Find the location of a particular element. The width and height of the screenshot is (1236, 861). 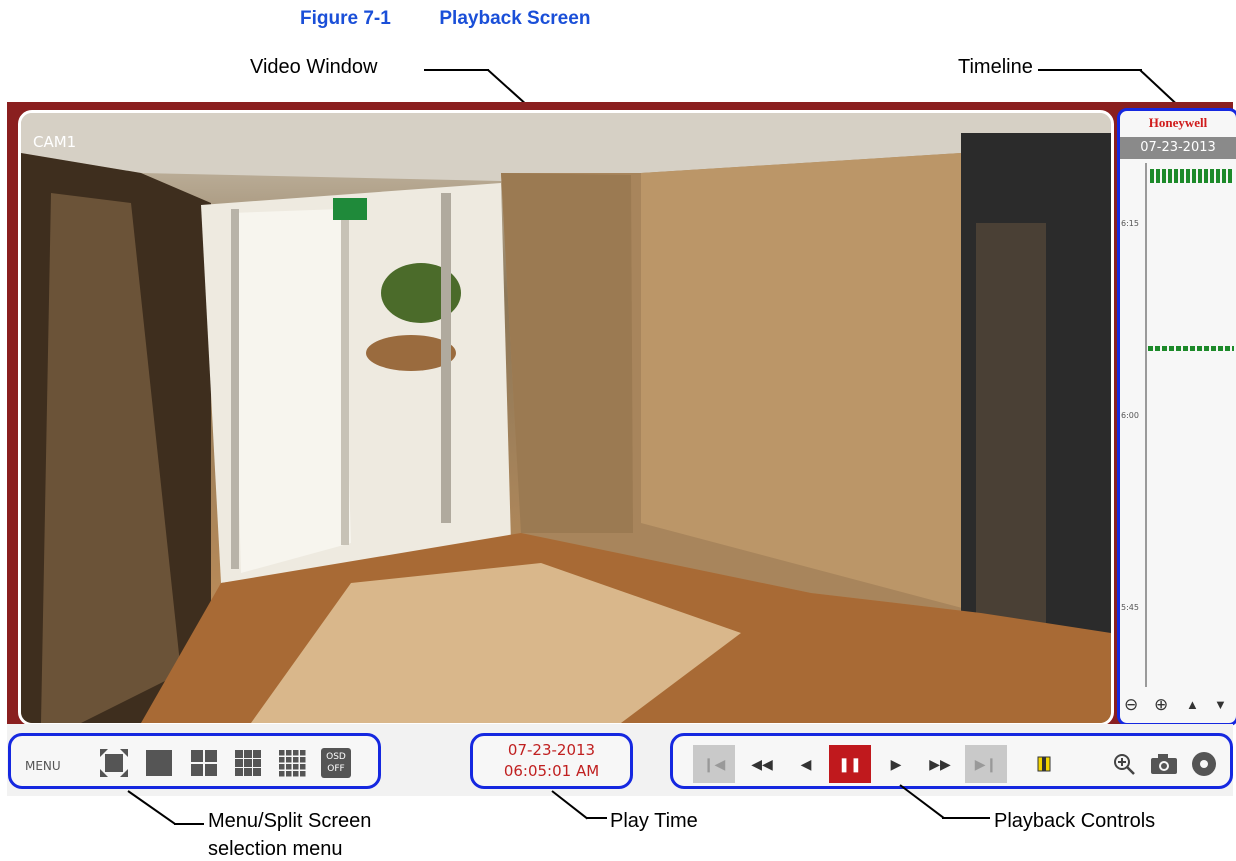

timeline-axis is located at coordinates (1146, 425).